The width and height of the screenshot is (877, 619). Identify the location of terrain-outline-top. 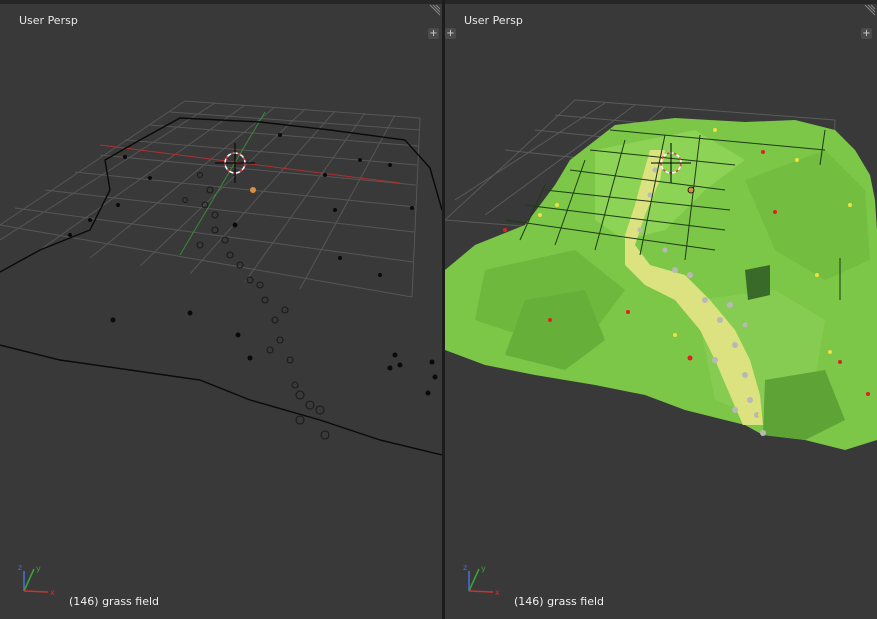
(221, 195).